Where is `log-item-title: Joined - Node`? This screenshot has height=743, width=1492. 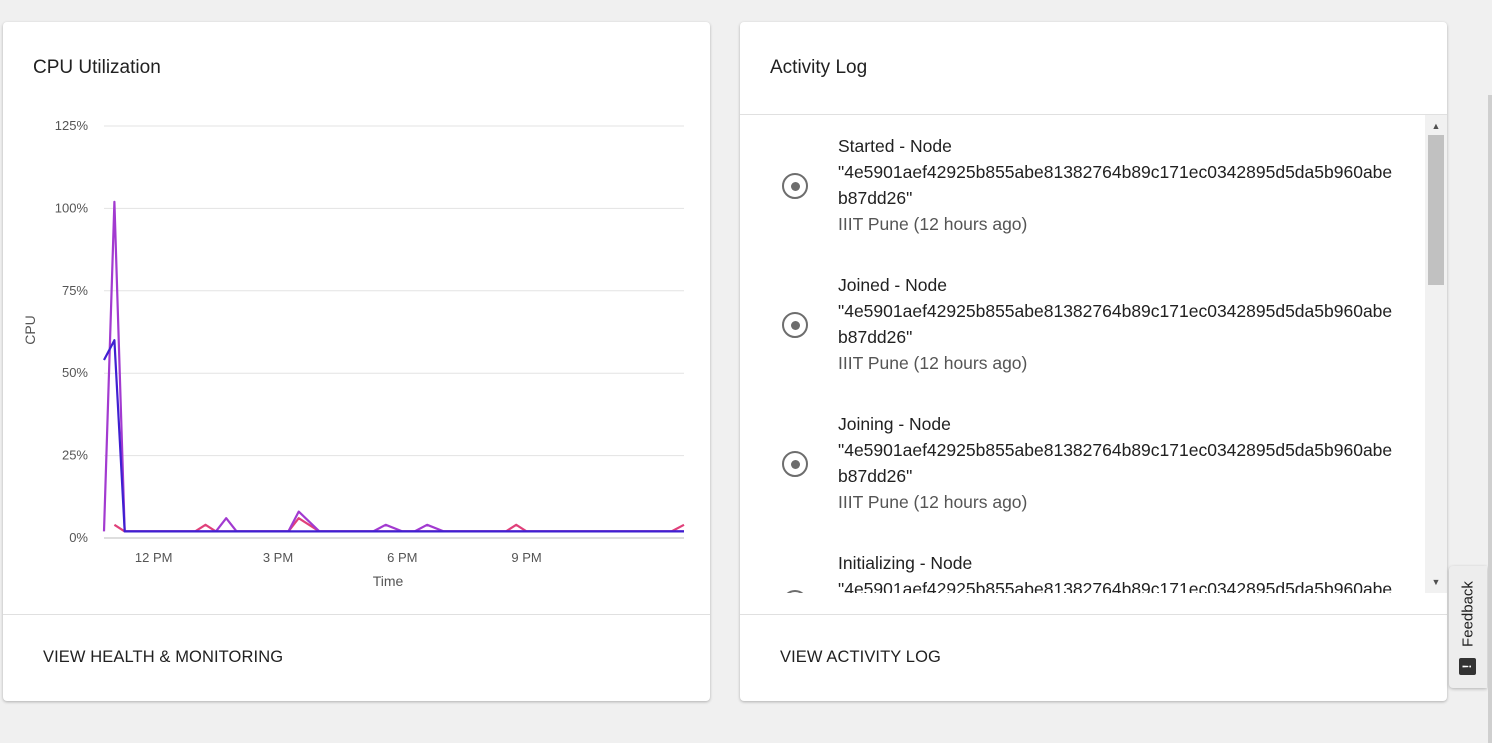
log-item-title: Joined - Node is located at coordinates (892, 285).